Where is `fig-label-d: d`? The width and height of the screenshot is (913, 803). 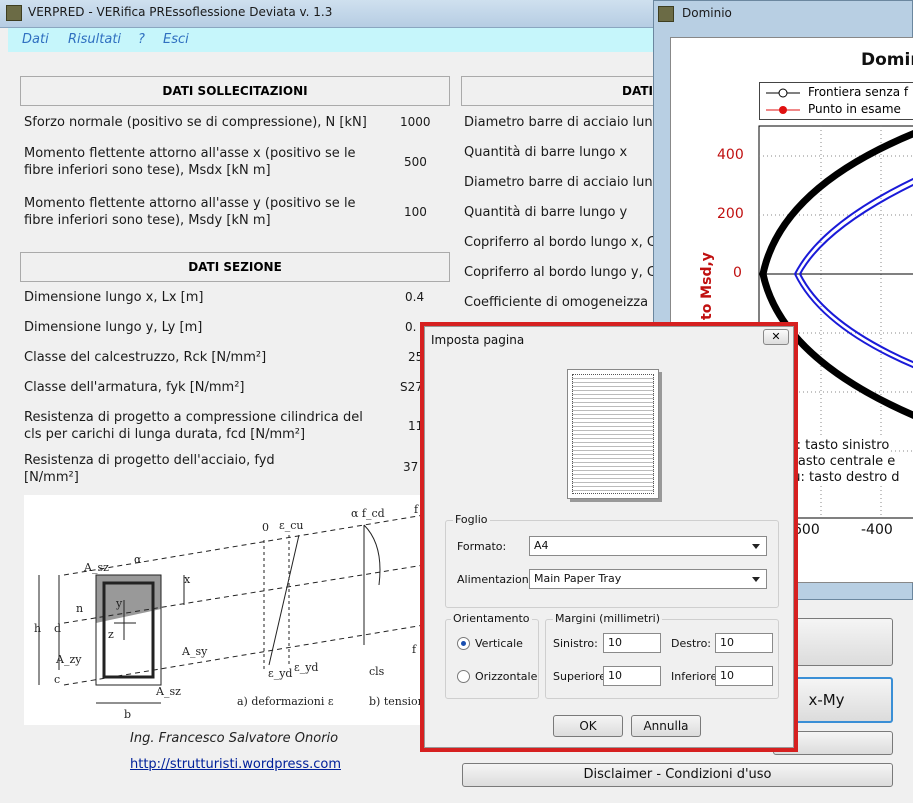
fig-label-d: d is located at coordinates (58, 628).